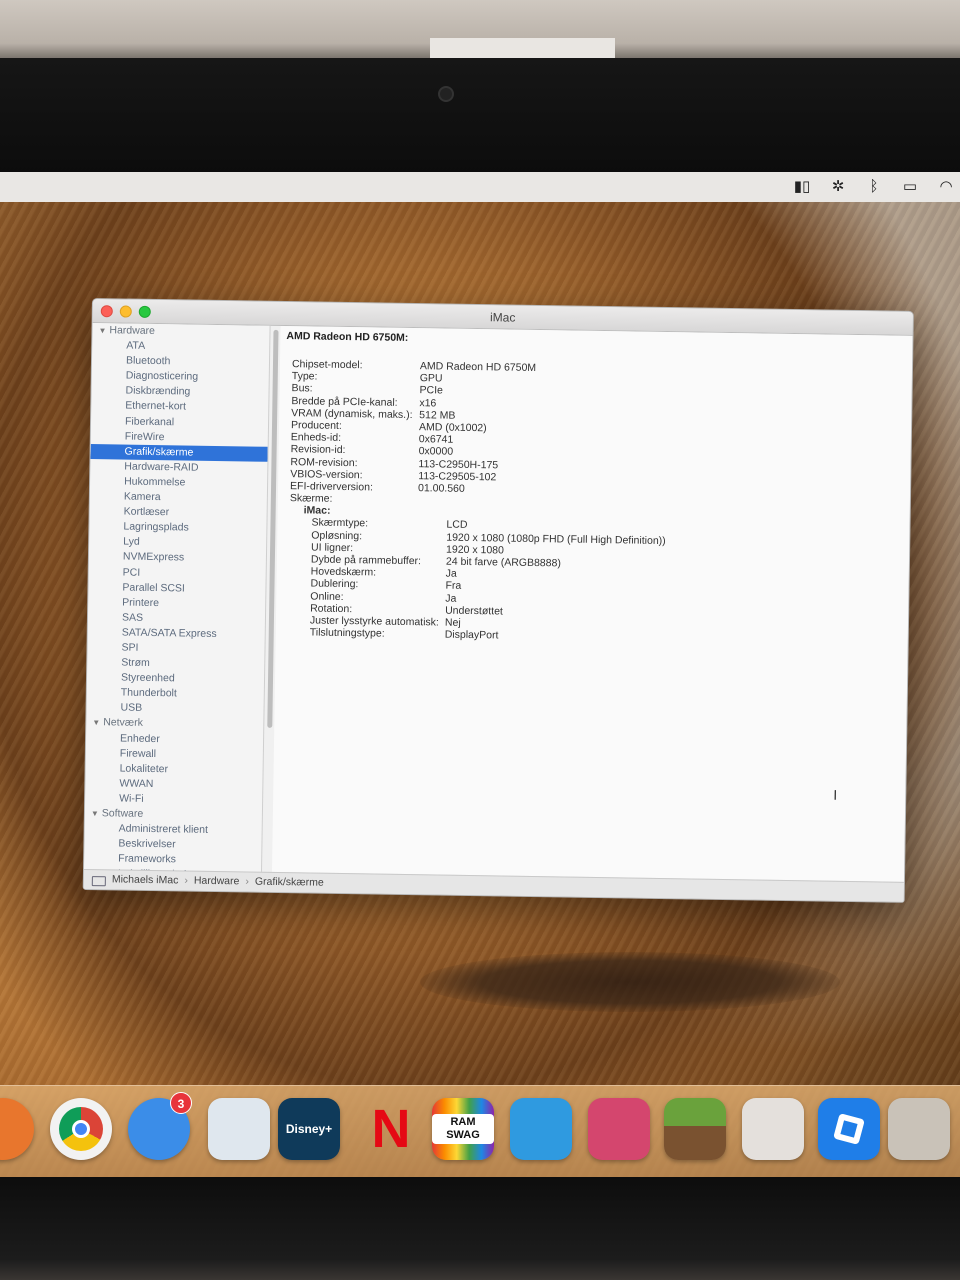  What do you see at coordinates (145, 880) in the screenshot?
I see `path-computer: Michaels iMac` at bounding box center [145, 880].